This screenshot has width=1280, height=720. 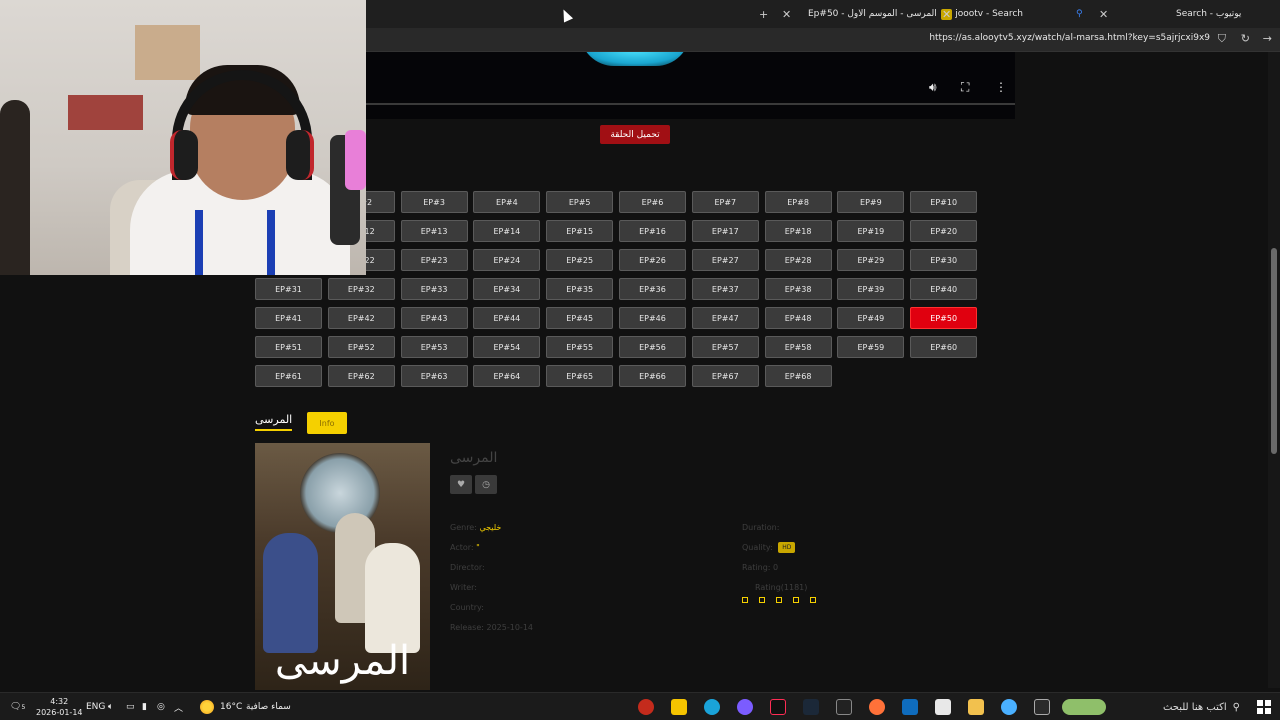 I want to click on app-red-icon, so click(x=646, y=707).